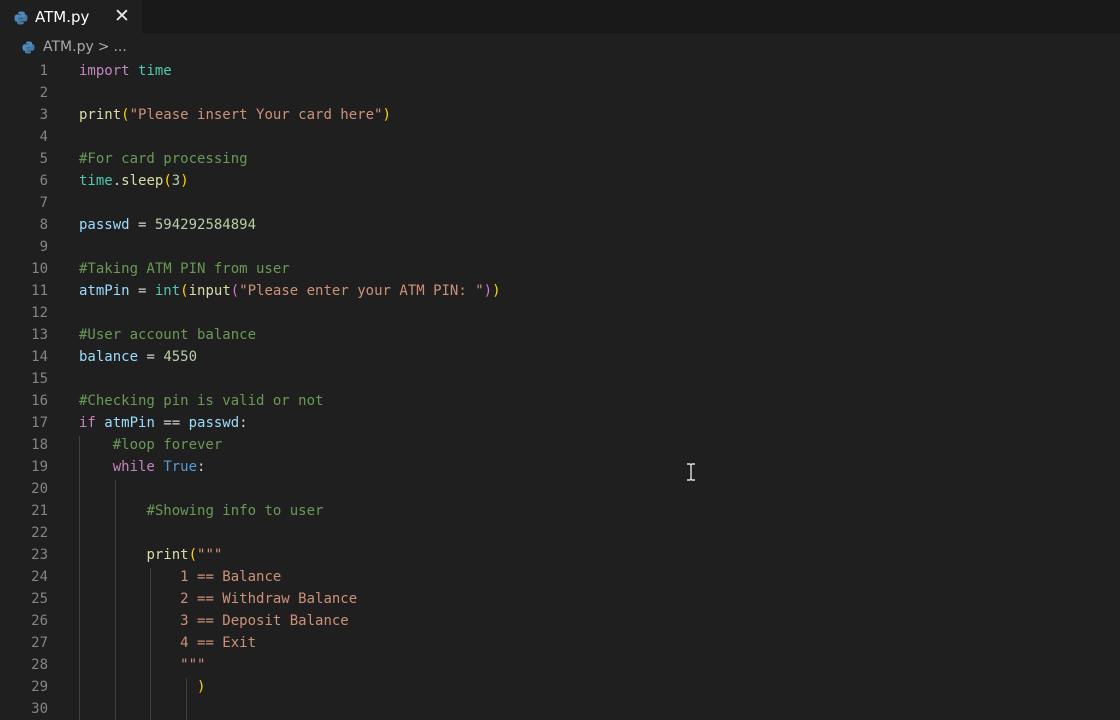 This screenshot has width=1120, height=720. I want to click on module-name: time, so click(96, 181).